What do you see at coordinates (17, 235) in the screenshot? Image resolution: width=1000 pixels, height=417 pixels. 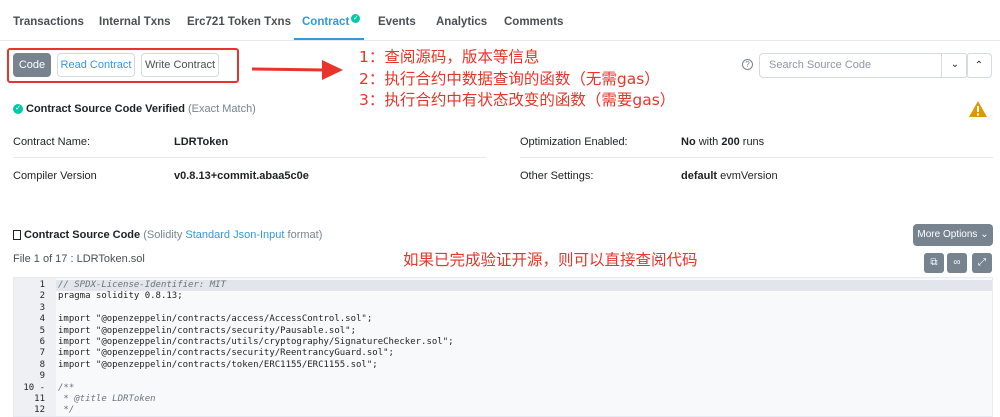 I see `file-icon` at bounding box center [17, 235].